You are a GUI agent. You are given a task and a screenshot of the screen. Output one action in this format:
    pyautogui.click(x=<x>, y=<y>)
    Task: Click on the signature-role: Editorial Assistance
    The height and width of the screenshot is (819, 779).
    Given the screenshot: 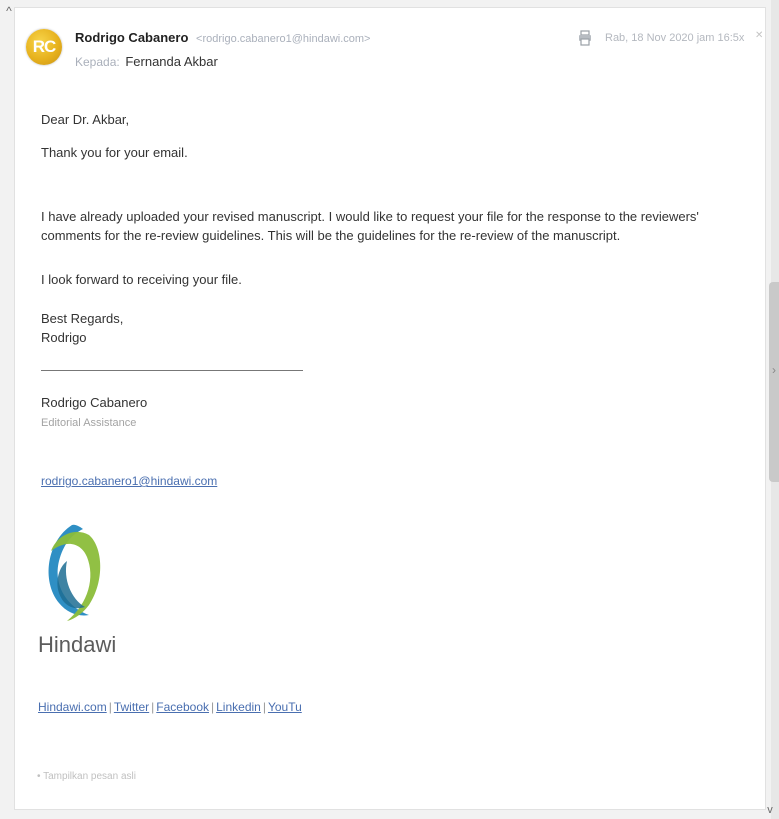 What is the action you would take?
    pyautogui.click(x=89, y=423)
    